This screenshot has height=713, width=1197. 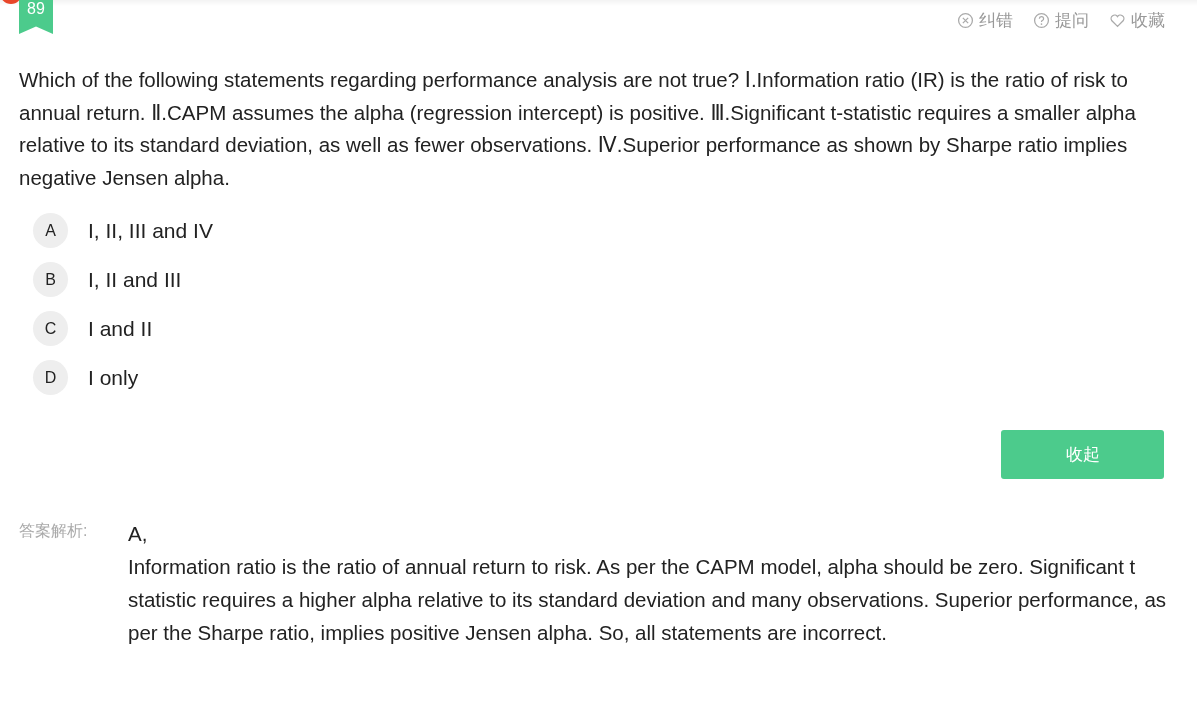 I want to click on question-icon, so click(x=1041, y=20).